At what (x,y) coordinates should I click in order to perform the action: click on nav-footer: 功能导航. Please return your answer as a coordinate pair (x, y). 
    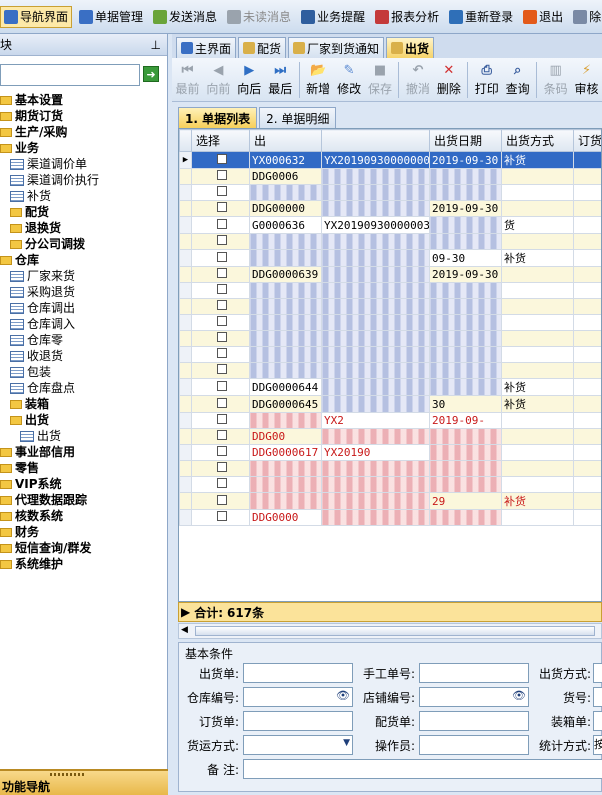
    Looking at the image, I should click on (84, 782).